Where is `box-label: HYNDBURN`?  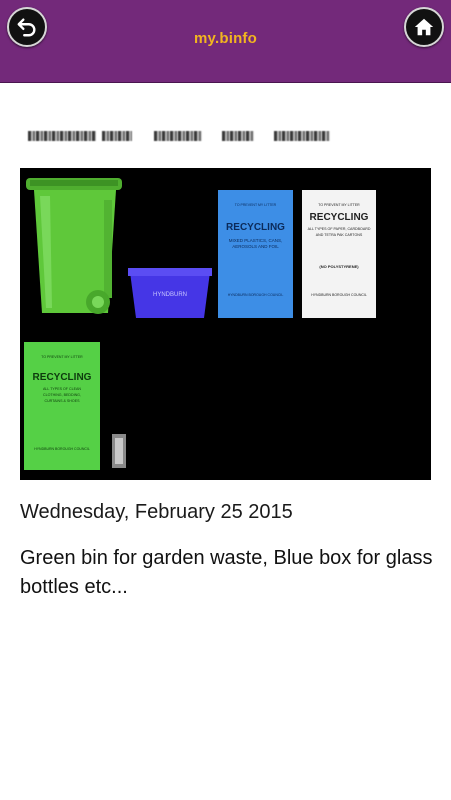 box-label: HYNDBURN is located at coordinates (170, 295).